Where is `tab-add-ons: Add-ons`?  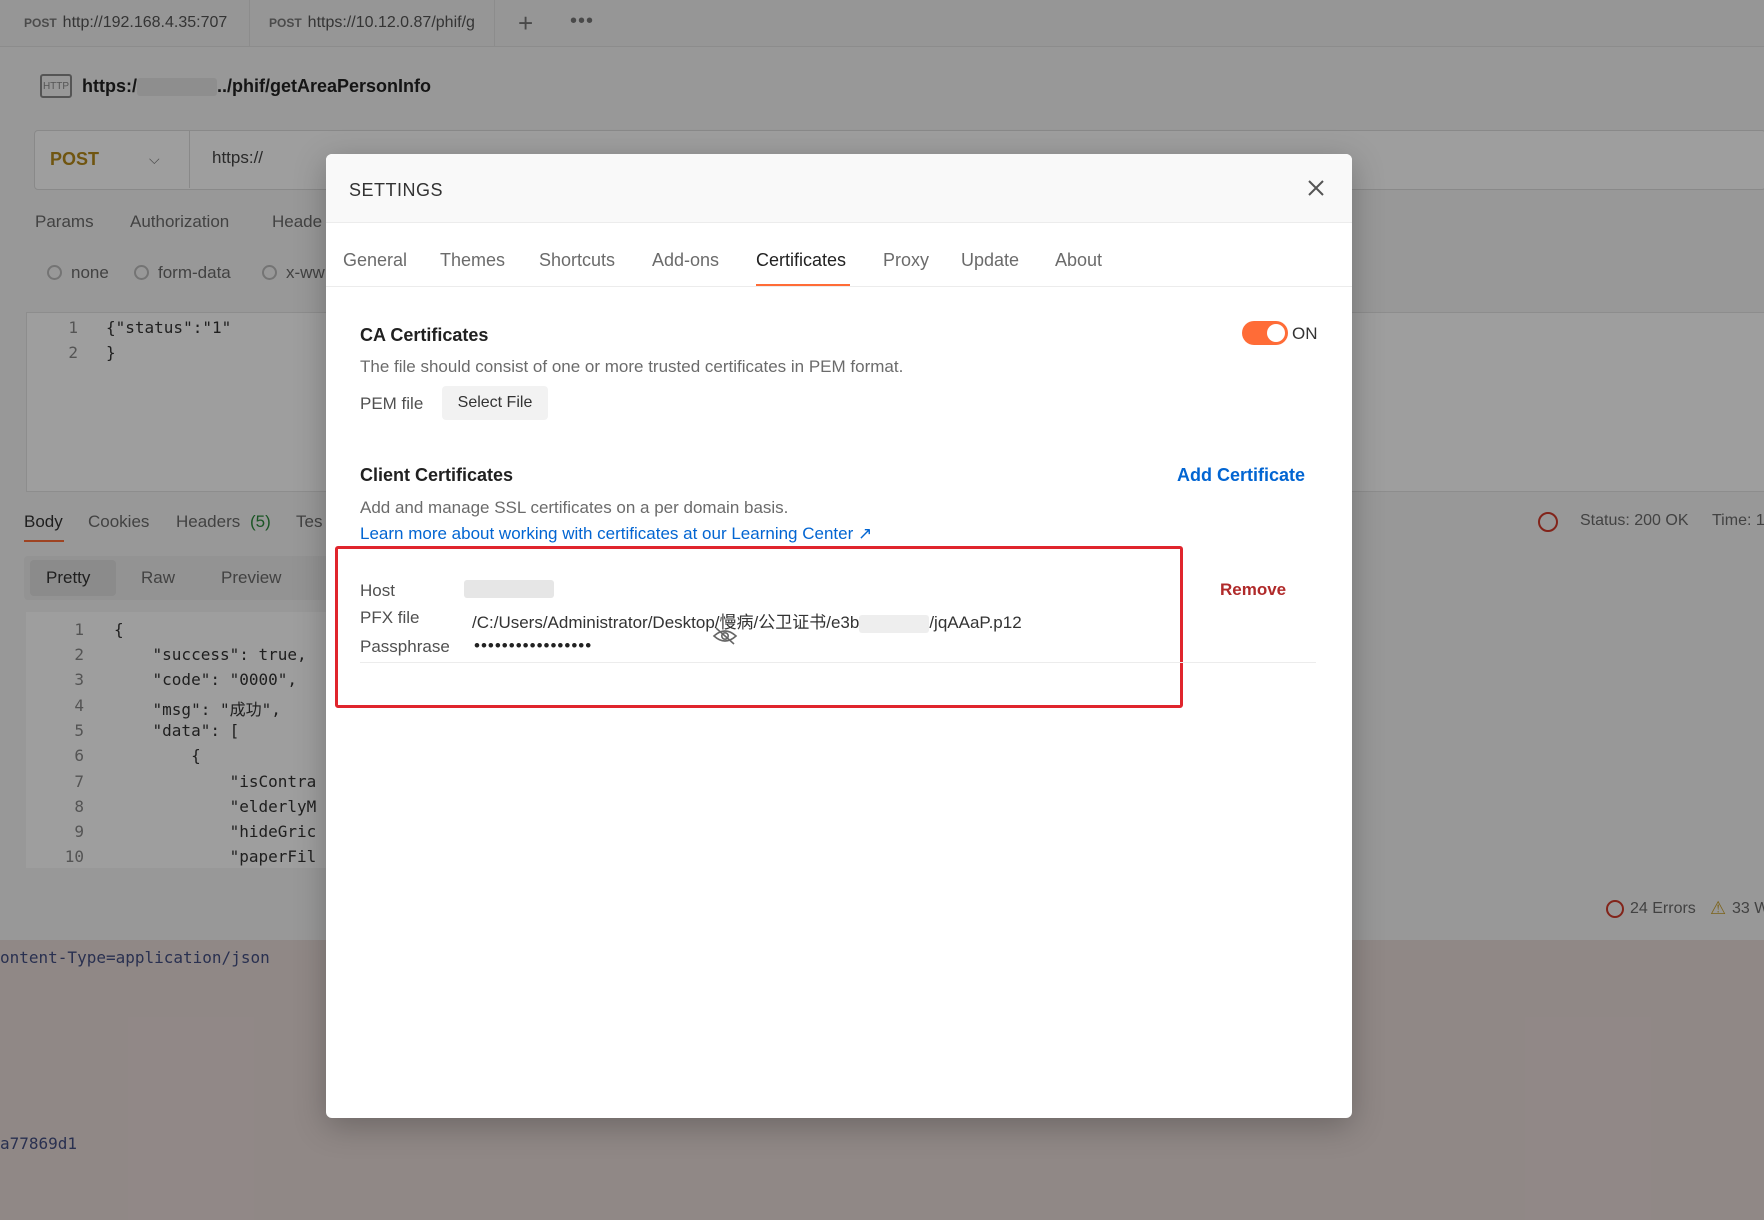
tab-add-ons: Add-ons is located at coordinates (685, 260).